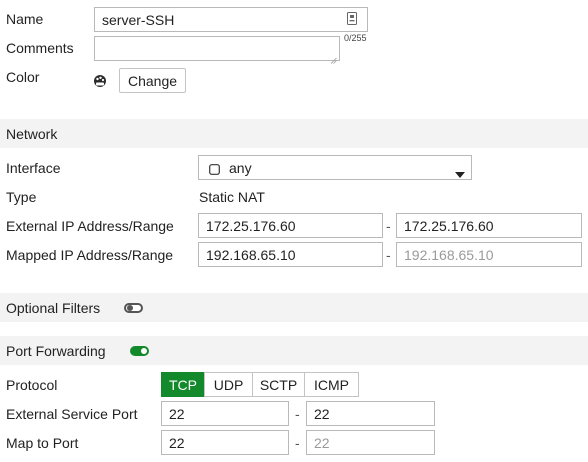 The height and width of the screenshot is (462, 588). Describe the element at coordinates (23, 77) in the screenshot. I see `color-label: Color` at that location.